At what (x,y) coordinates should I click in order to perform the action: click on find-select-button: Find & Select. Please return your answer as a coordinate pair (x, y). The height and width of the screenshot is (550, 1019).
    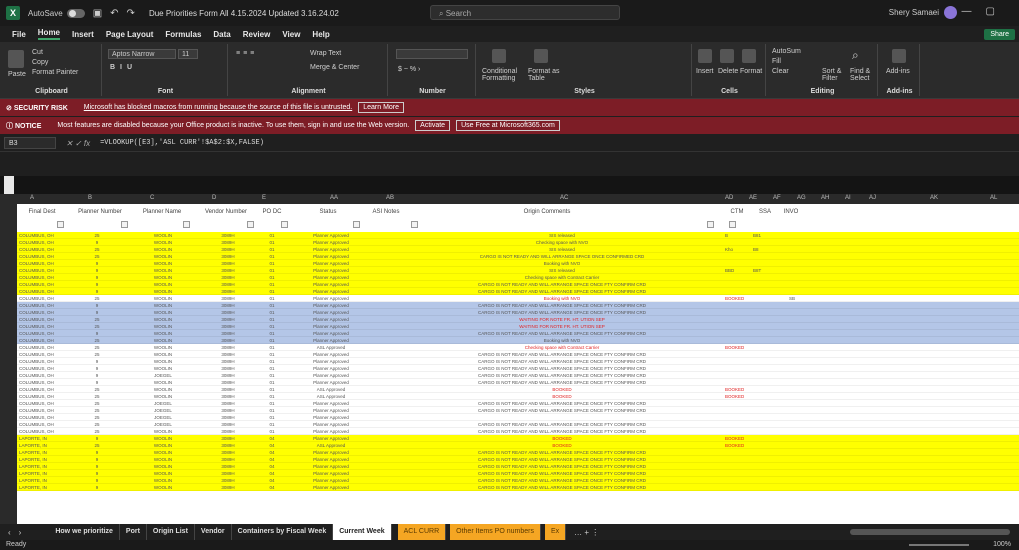
    Looking at the image, I should click on (862, 75).